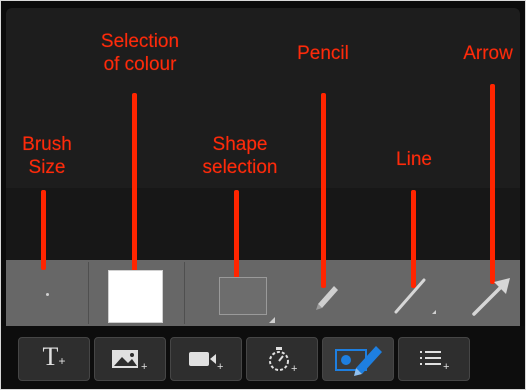  I want to click on add-text-button: T+, so click(54, 359).